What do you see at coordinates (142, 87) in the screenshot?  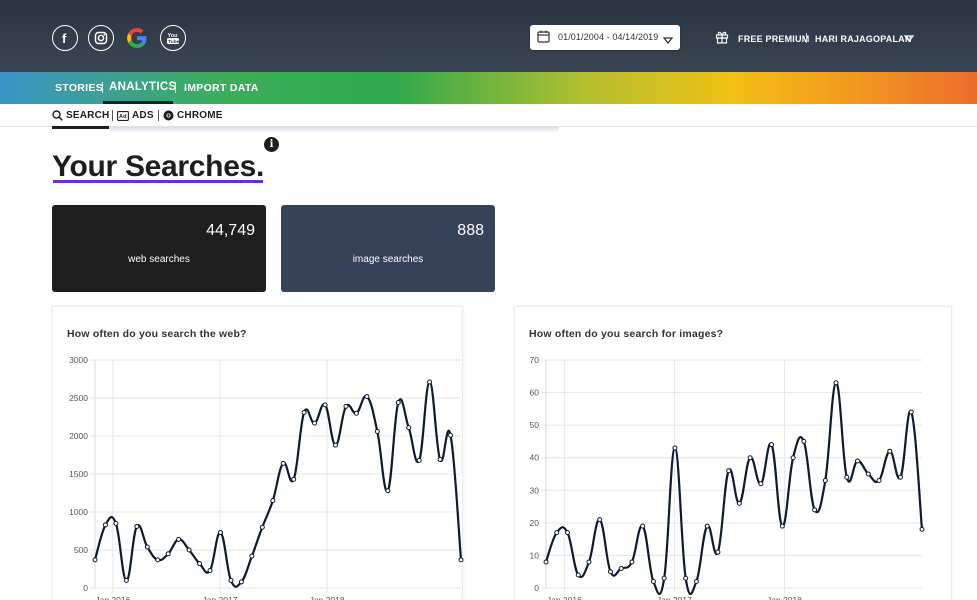 I see `tab-analytics: ANALYTICS` at bounding box center [142, 87].